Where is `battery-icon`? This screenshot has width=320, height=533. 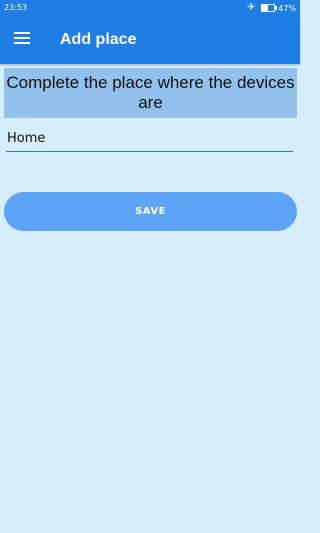 battery-icon is located at coordinates (269, 8).